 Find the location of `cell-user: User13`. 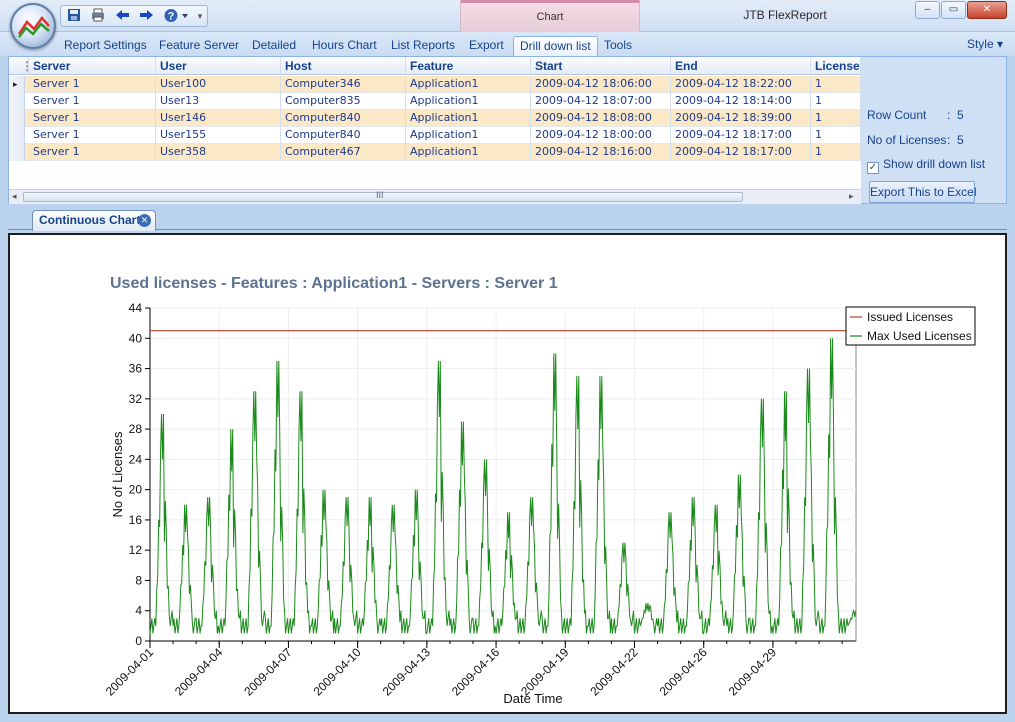

cell-user: User13 is located at coordinates (218, 101).